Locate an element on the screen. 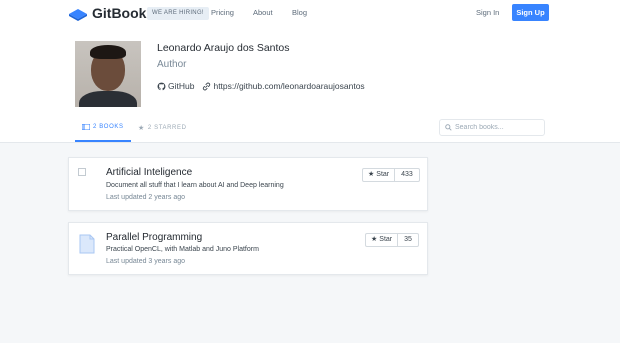 The width and height of the screenshot is (620, 343). search-box is located at coordinates (492, 127).